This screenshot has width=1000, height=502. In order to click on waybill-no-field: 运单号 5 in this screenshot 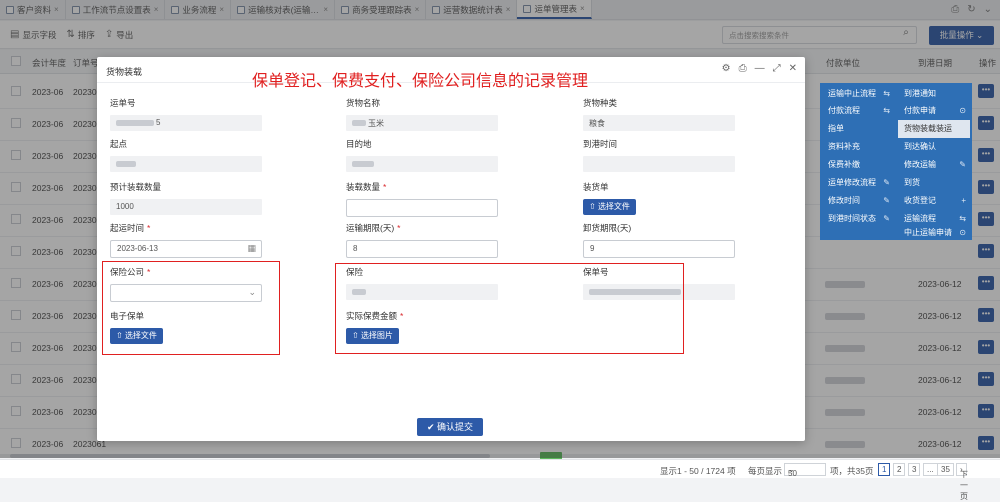, I will do `click(186, 114)`.